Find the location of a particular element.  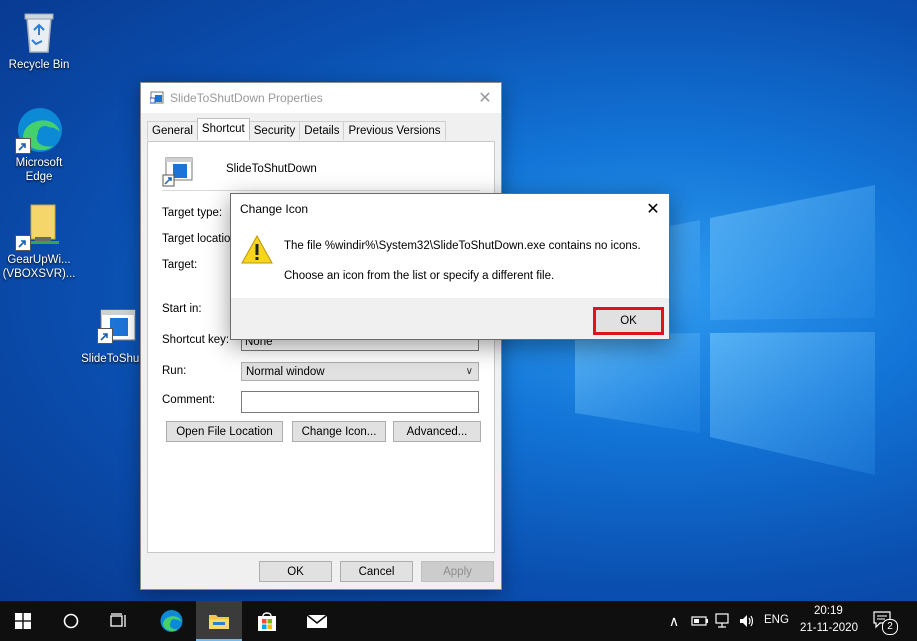

ok-button: OK is located at coordinates (295, 571).